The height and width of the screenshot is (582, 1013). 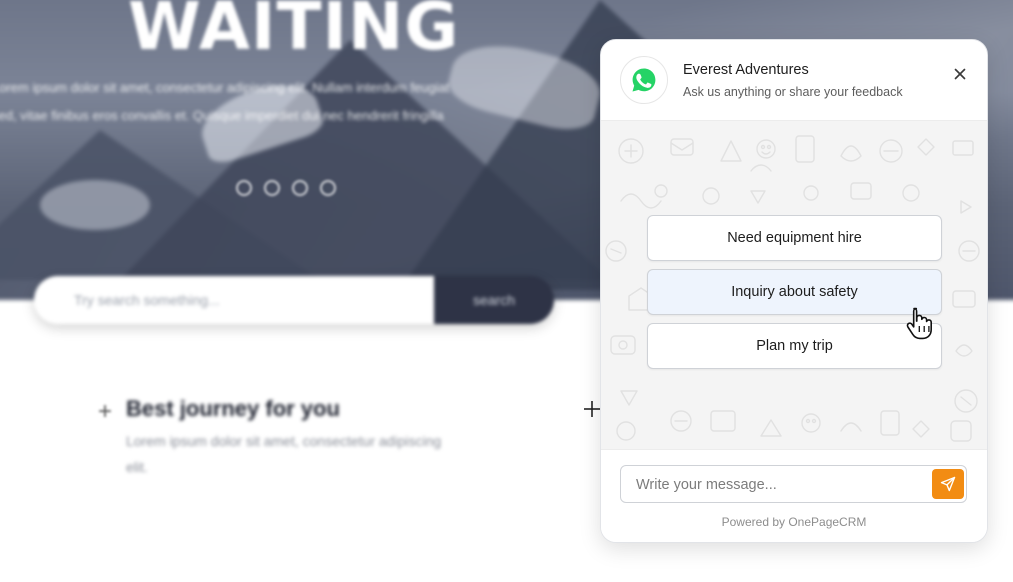 I want to click on feature-title: Best journey for you, so click(x=233, y=408).